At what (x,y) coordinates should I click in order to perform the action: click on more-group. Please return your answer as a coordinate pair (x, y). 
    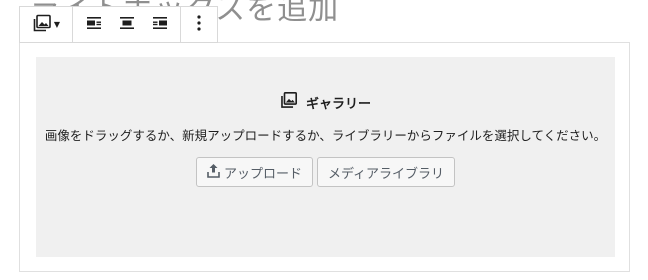
    Looking at the image, I should click on (198, 24).